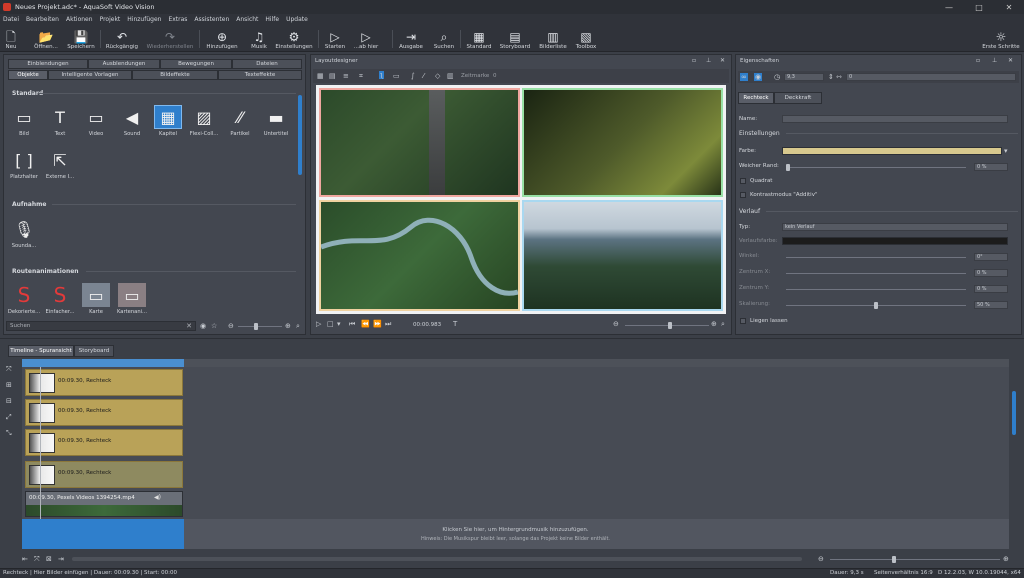 This screenshot has height=578, width=1024. I want to click on gradient-color-swatch, so click(895, 241).